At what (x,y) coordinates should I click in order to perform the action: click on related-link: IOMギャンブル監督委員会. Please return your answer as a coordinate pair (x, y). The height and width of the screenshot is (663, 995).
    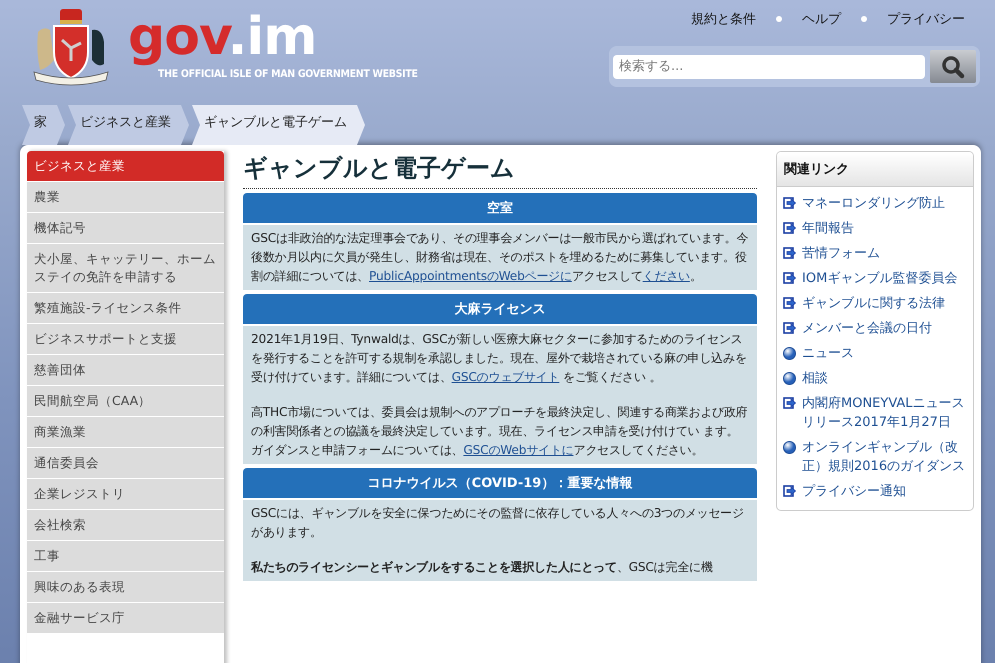
    Looking at the image, I should click on (880, 278).